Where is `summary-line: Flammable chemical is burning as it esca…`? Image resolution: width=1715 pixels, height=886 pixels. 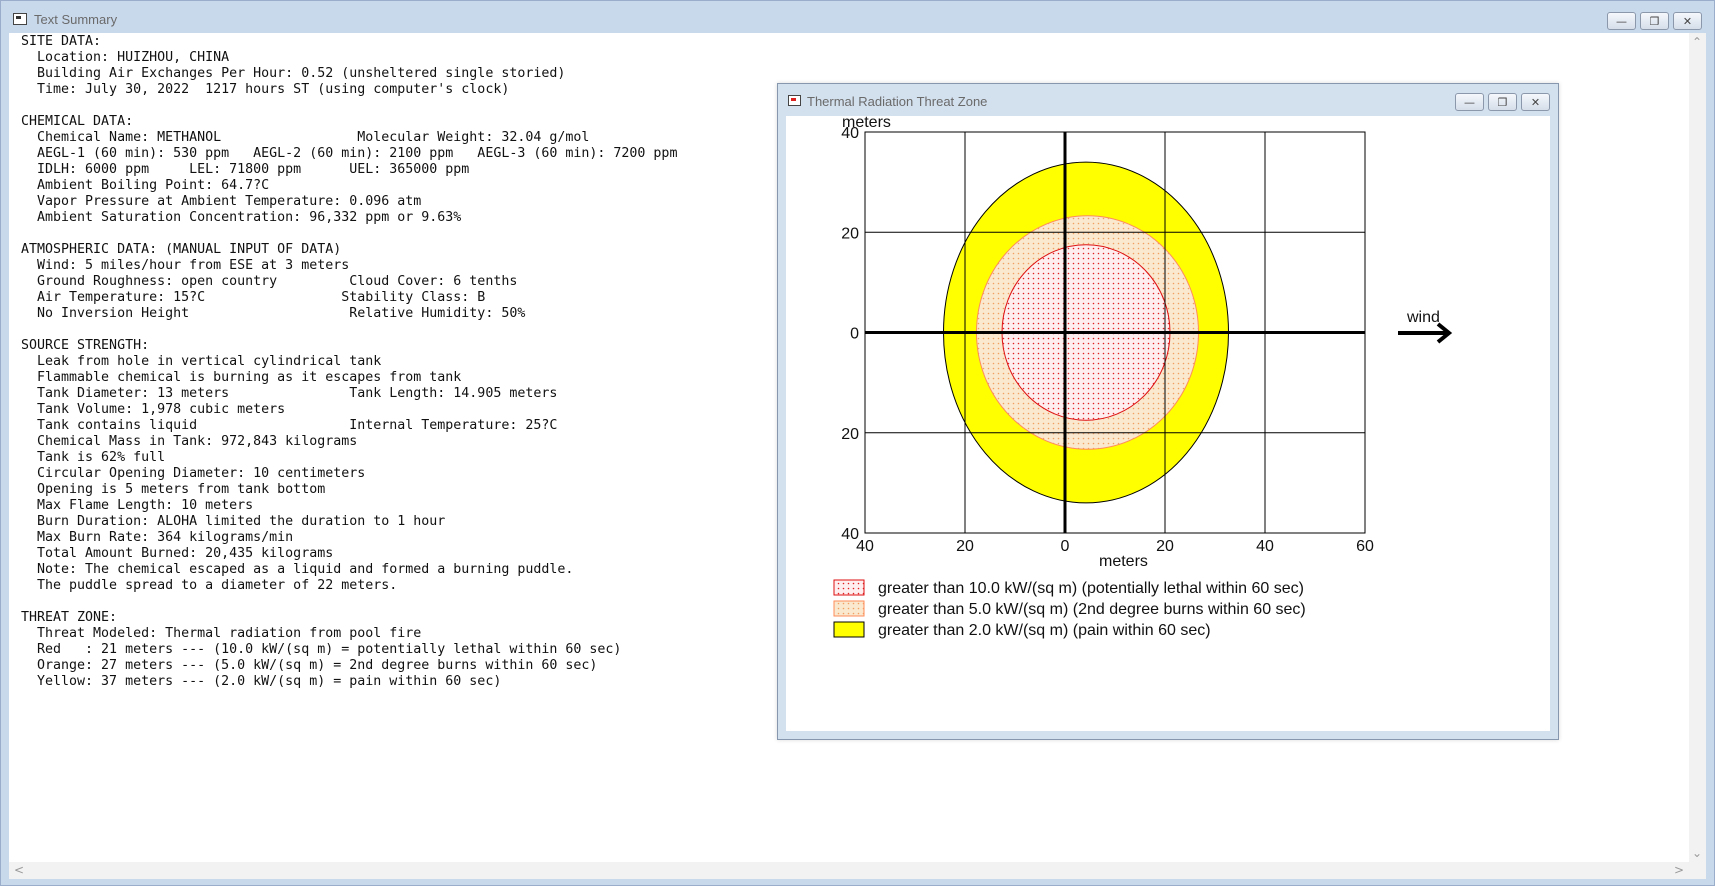
summary-line: Flammable chemical is burning as it esca… is located at coordinates (241, 377).